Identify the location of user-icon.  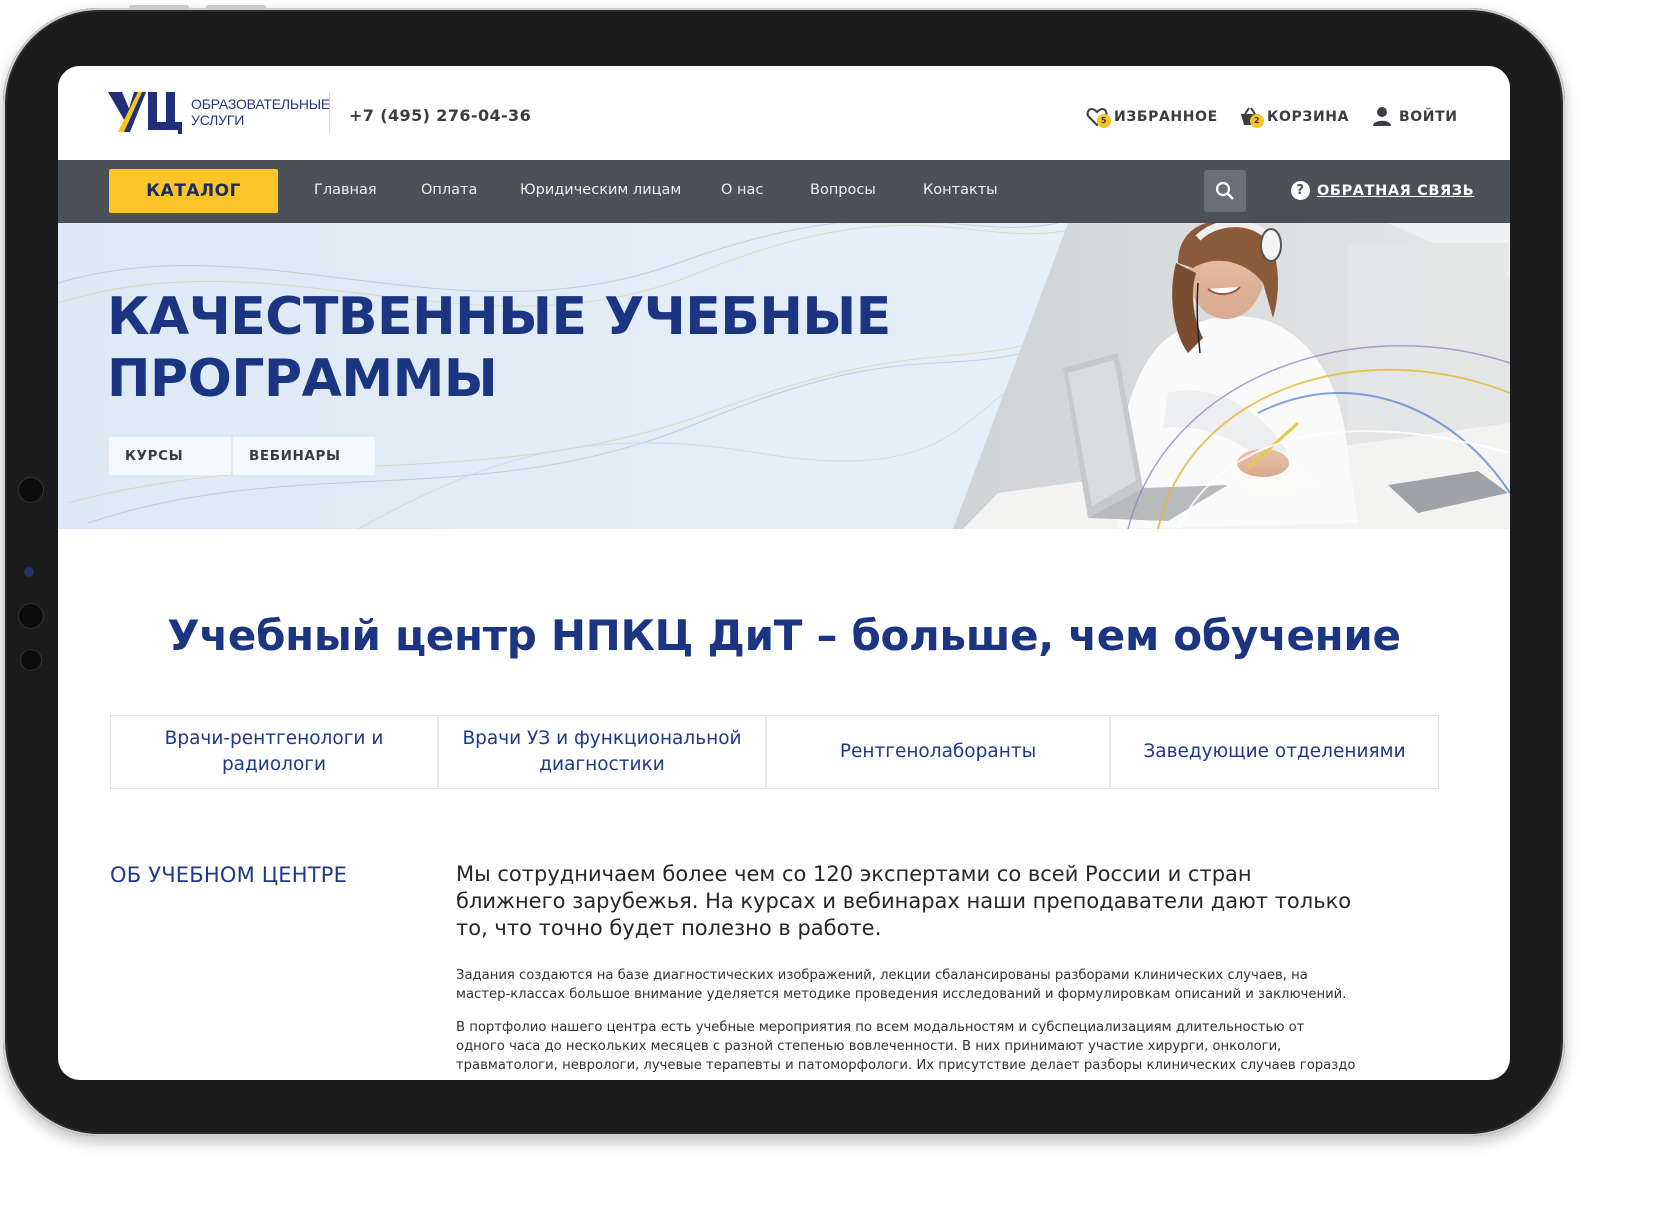
(1382, 117).